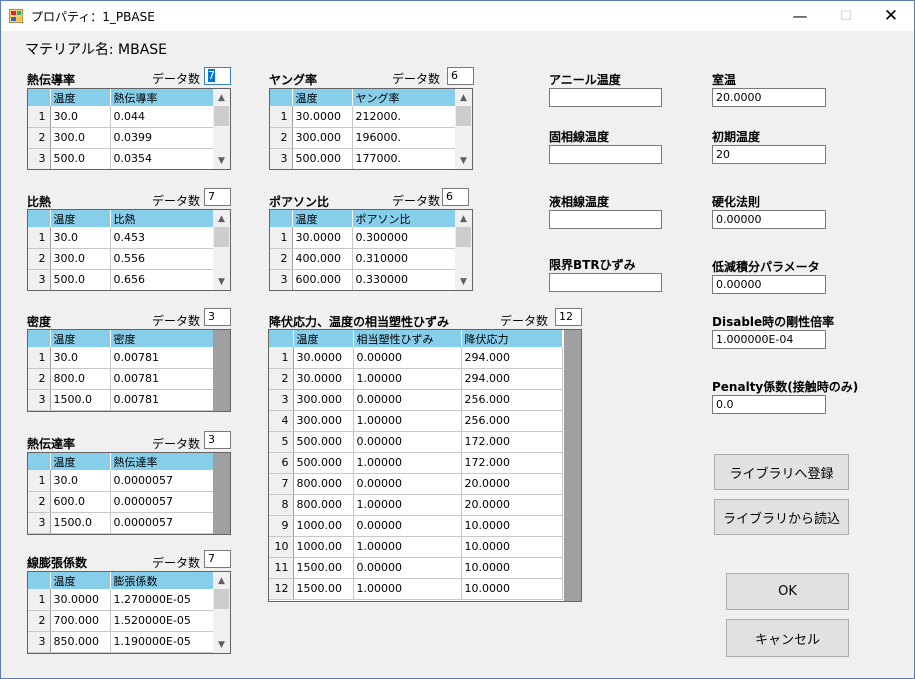 Image resolution: width=915 pixels, height=679 pixels. I want to click on table-row: 1 30.0 0.453, so click(121, 238).